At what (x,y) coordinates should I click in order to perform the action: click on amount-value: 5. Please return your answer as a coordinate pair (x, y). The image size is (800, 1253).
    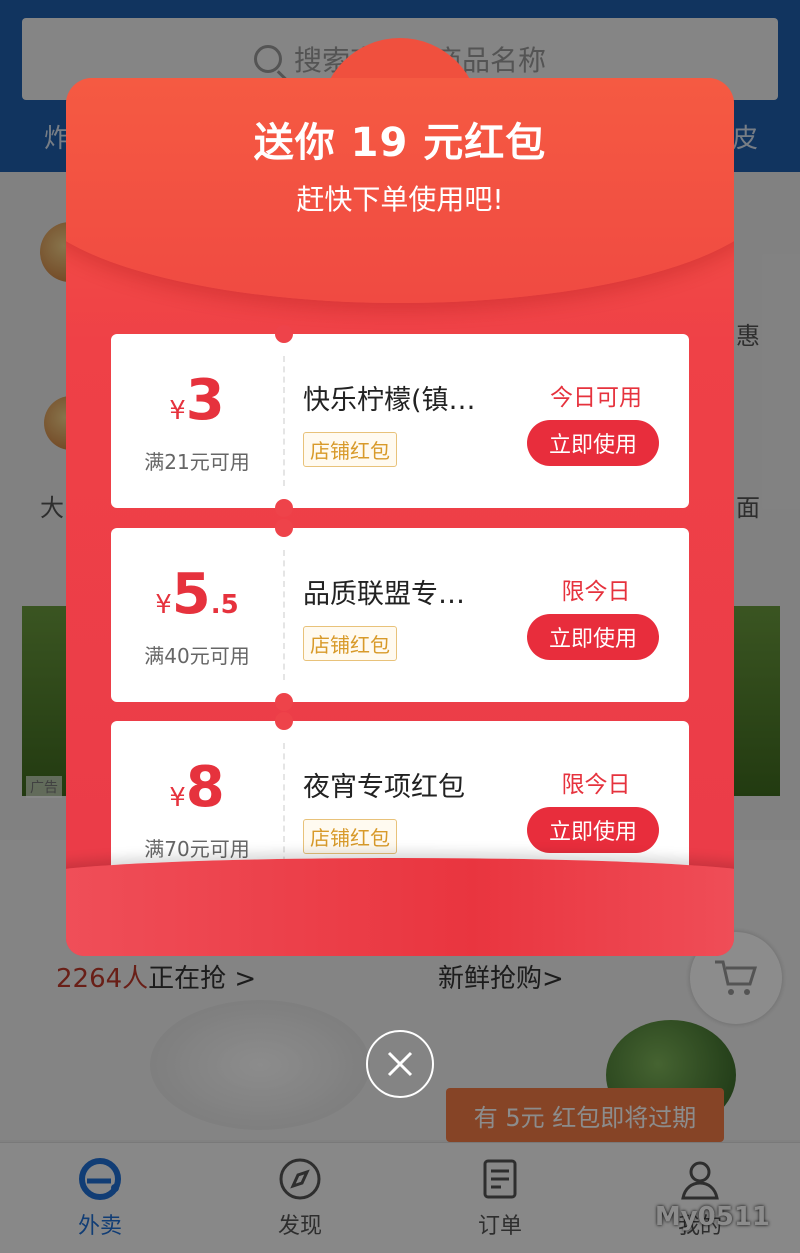
    Looking at the image, I should click on (191, 594).